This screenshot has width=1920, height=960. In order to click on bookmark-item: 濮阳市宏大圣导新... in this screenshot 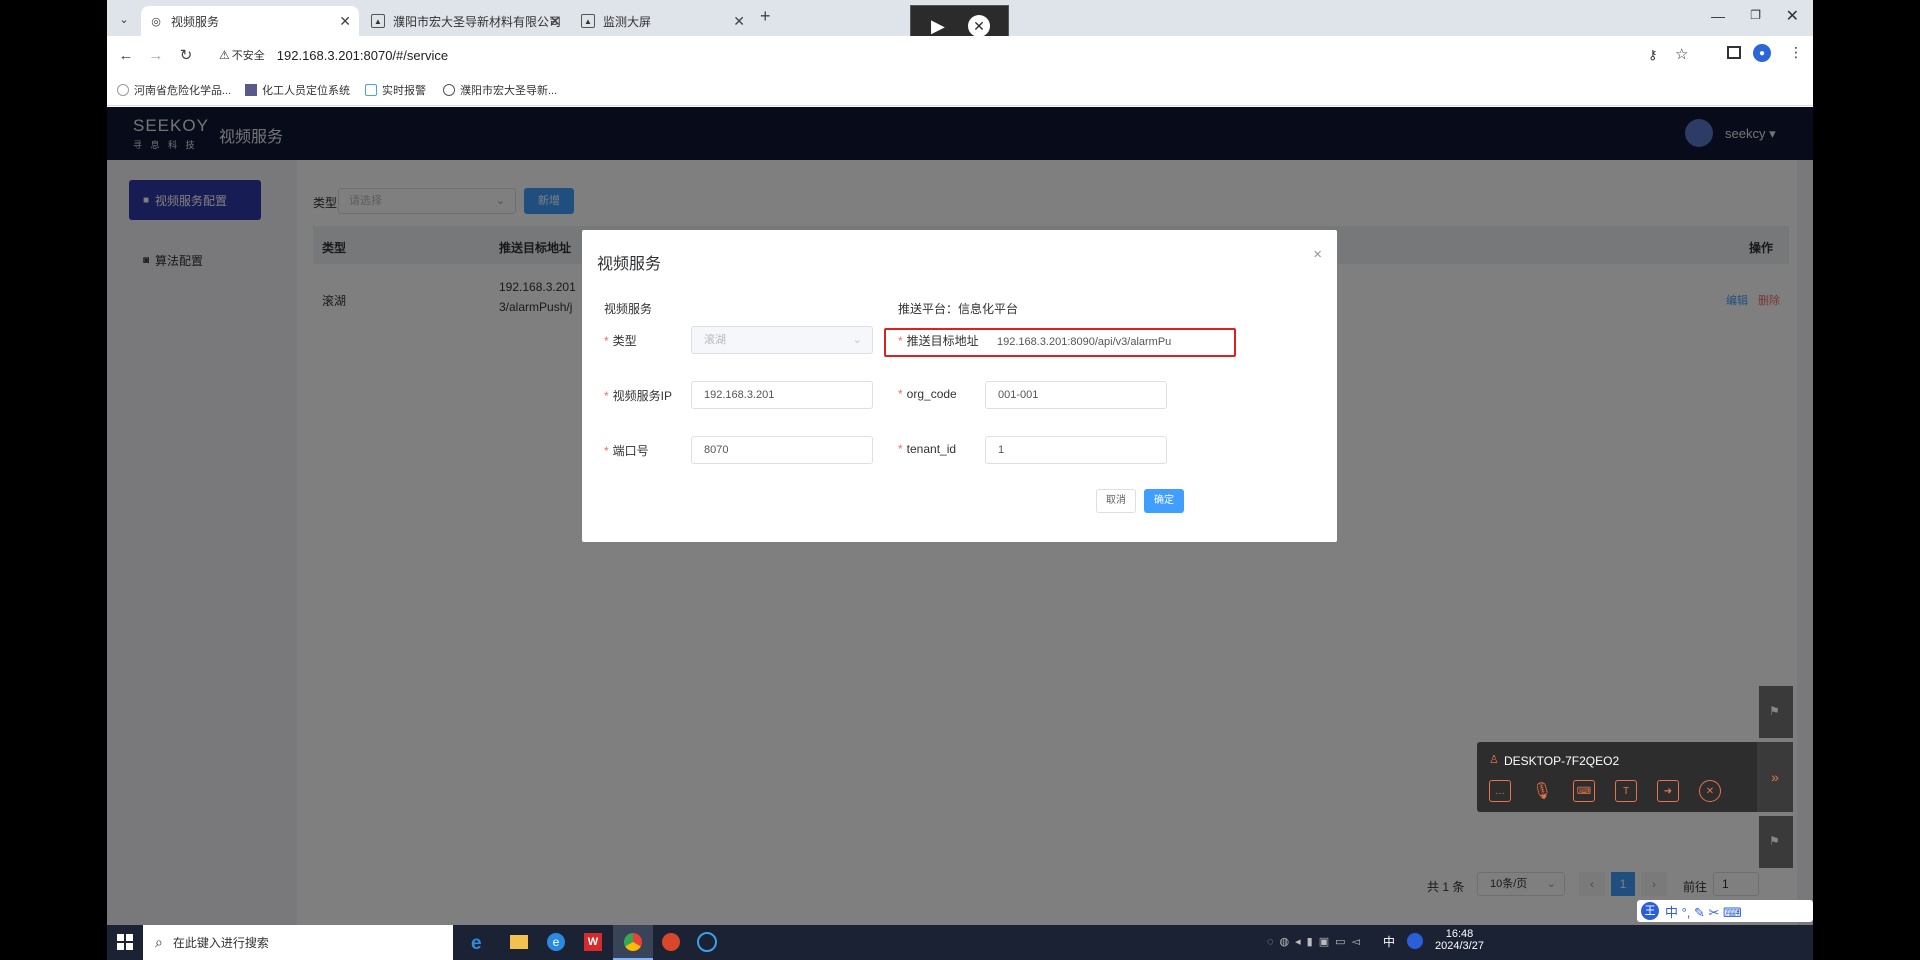, I will do `click(500, 90)`.